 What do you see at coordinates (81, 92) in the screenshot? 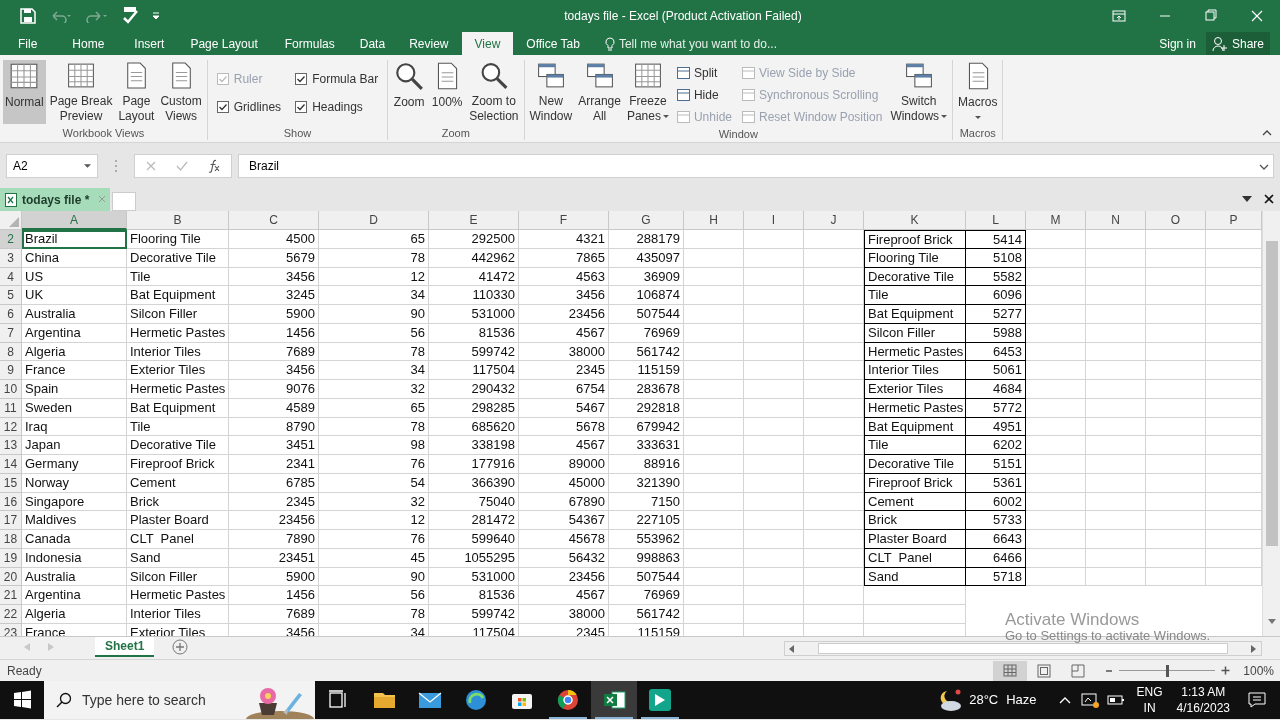
I see `ribbon-button: Page Break Preview` at bounding box center [81, 92].